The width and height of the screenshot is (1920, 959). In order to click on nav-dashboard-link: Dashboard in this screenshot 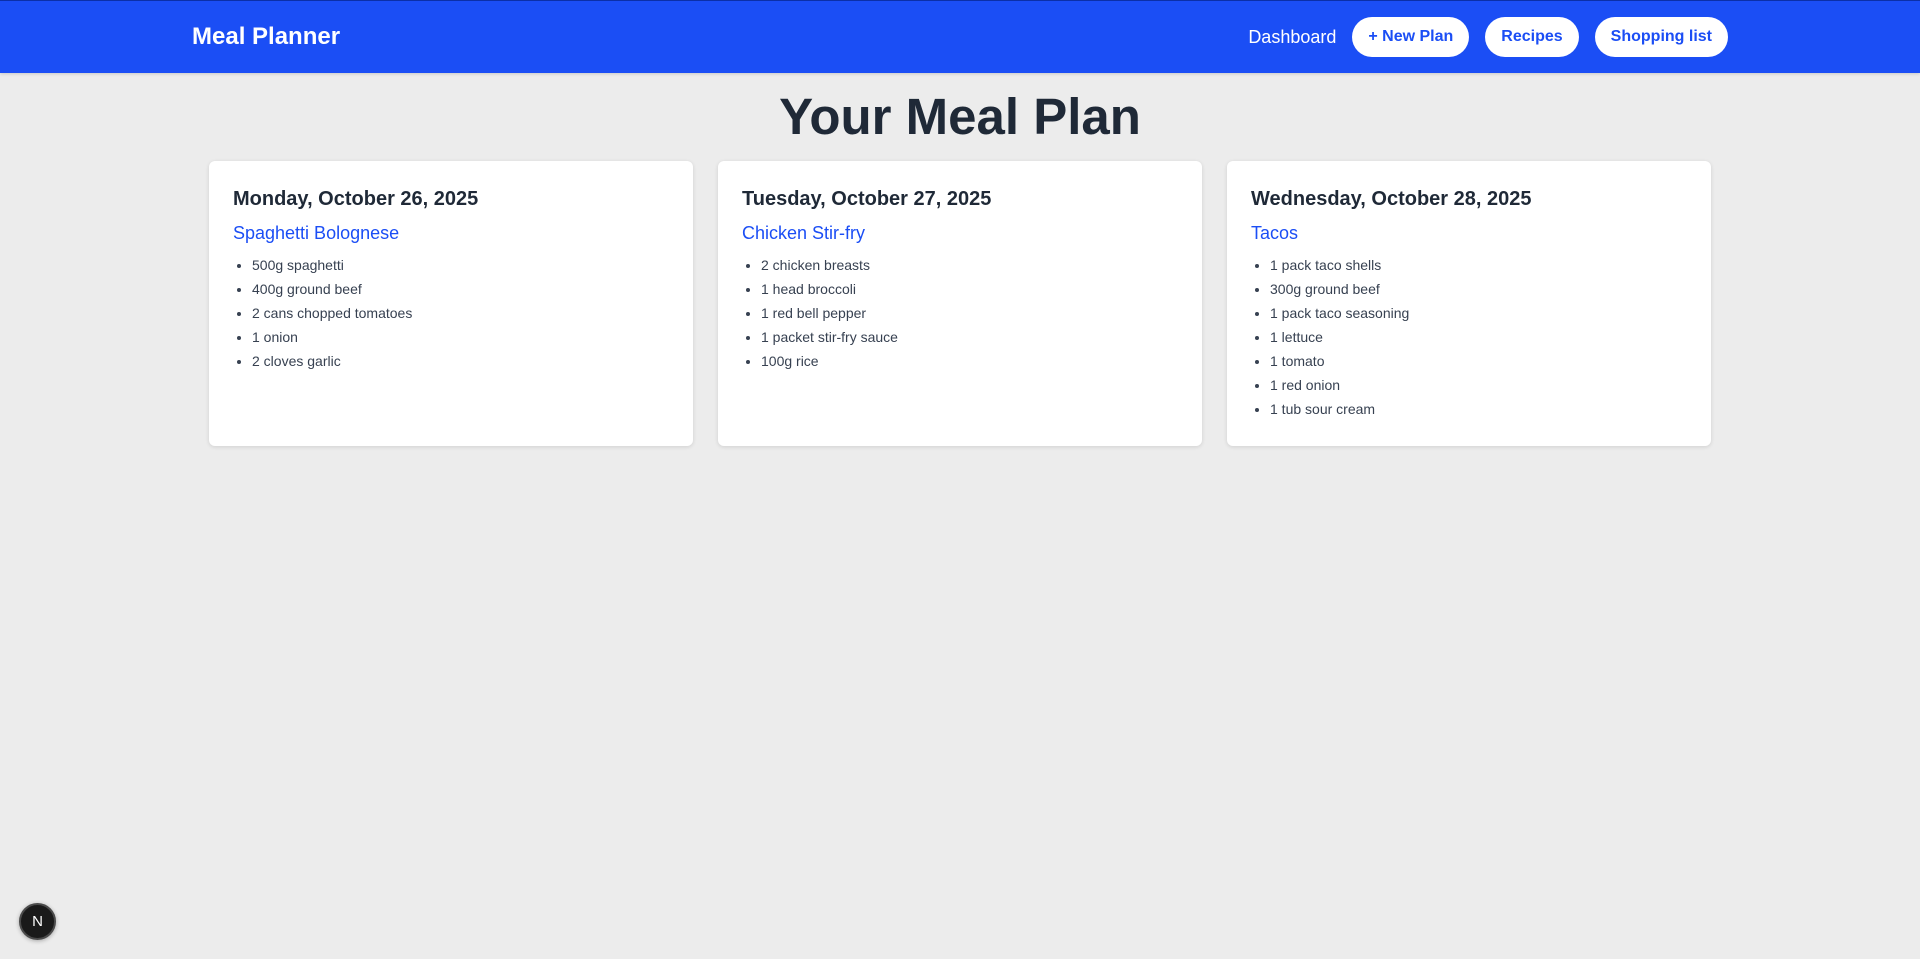, I will do `click(1292, 37)`.